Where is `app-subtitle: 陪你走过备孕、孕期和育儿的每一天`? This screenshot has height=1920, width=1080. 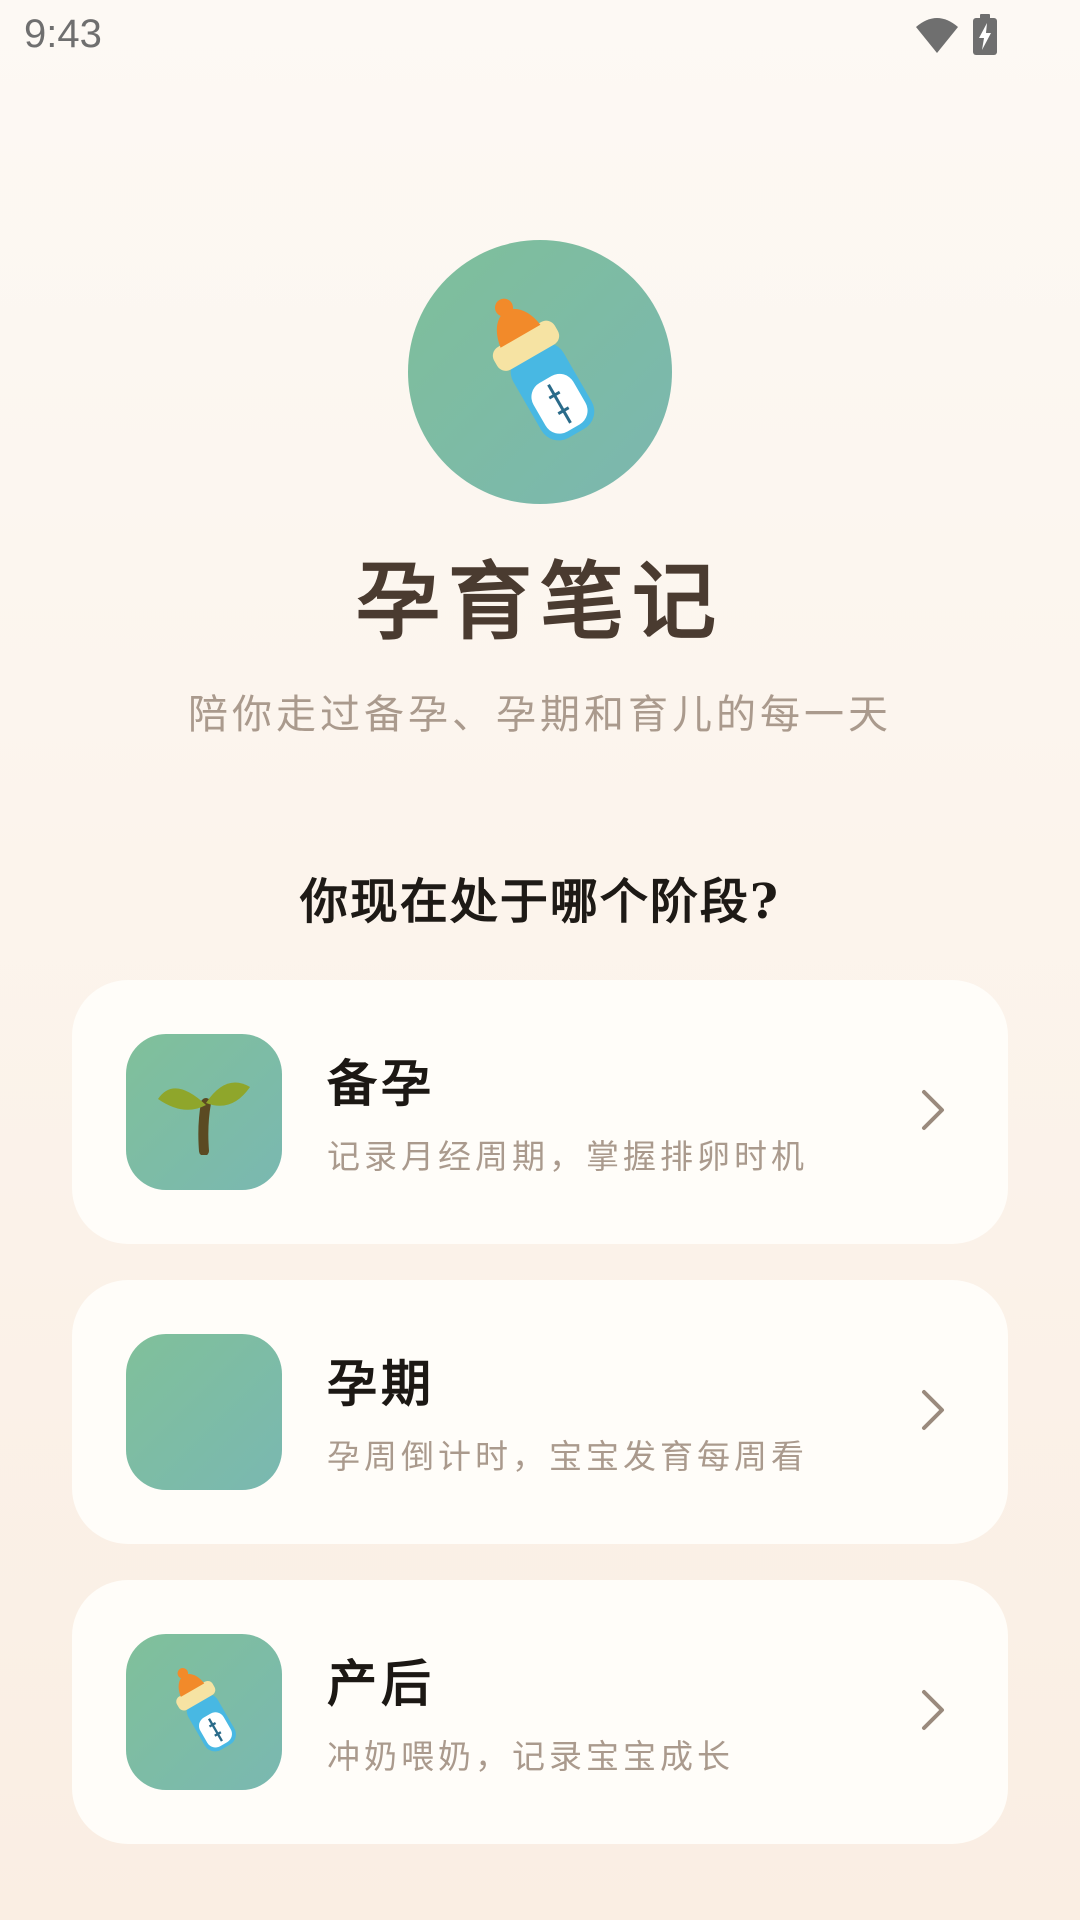
app-subtitle: 陪你走过备孕、孕期和育儿的每一天 is located at coordinates (540, 715).